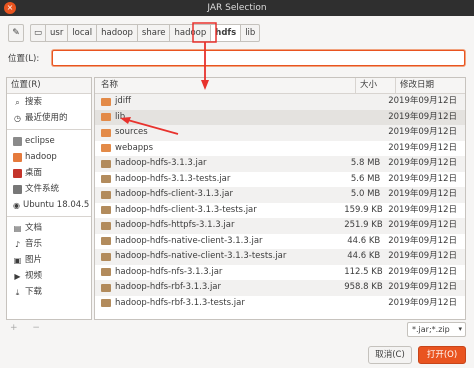  What do you see at coordinates (10, 8) in the screenshot?
I see `close-window-button: ×` at bounding box center [10, 8].